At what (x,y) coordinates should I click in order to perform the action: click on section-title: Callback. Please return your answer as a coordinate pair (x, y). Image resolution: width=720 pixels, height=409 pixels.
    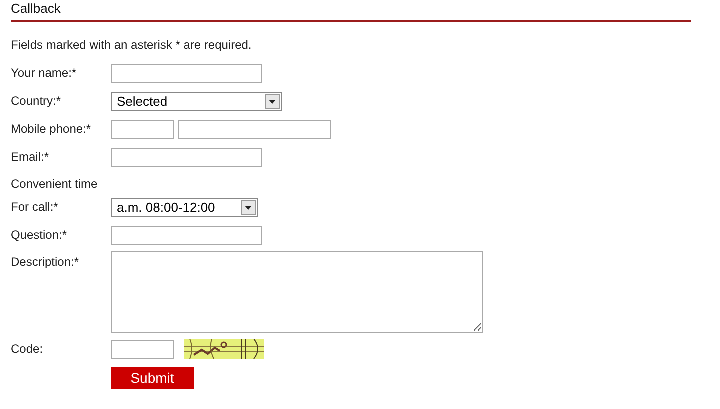
    Looking at the image, I should click on (36, 8).